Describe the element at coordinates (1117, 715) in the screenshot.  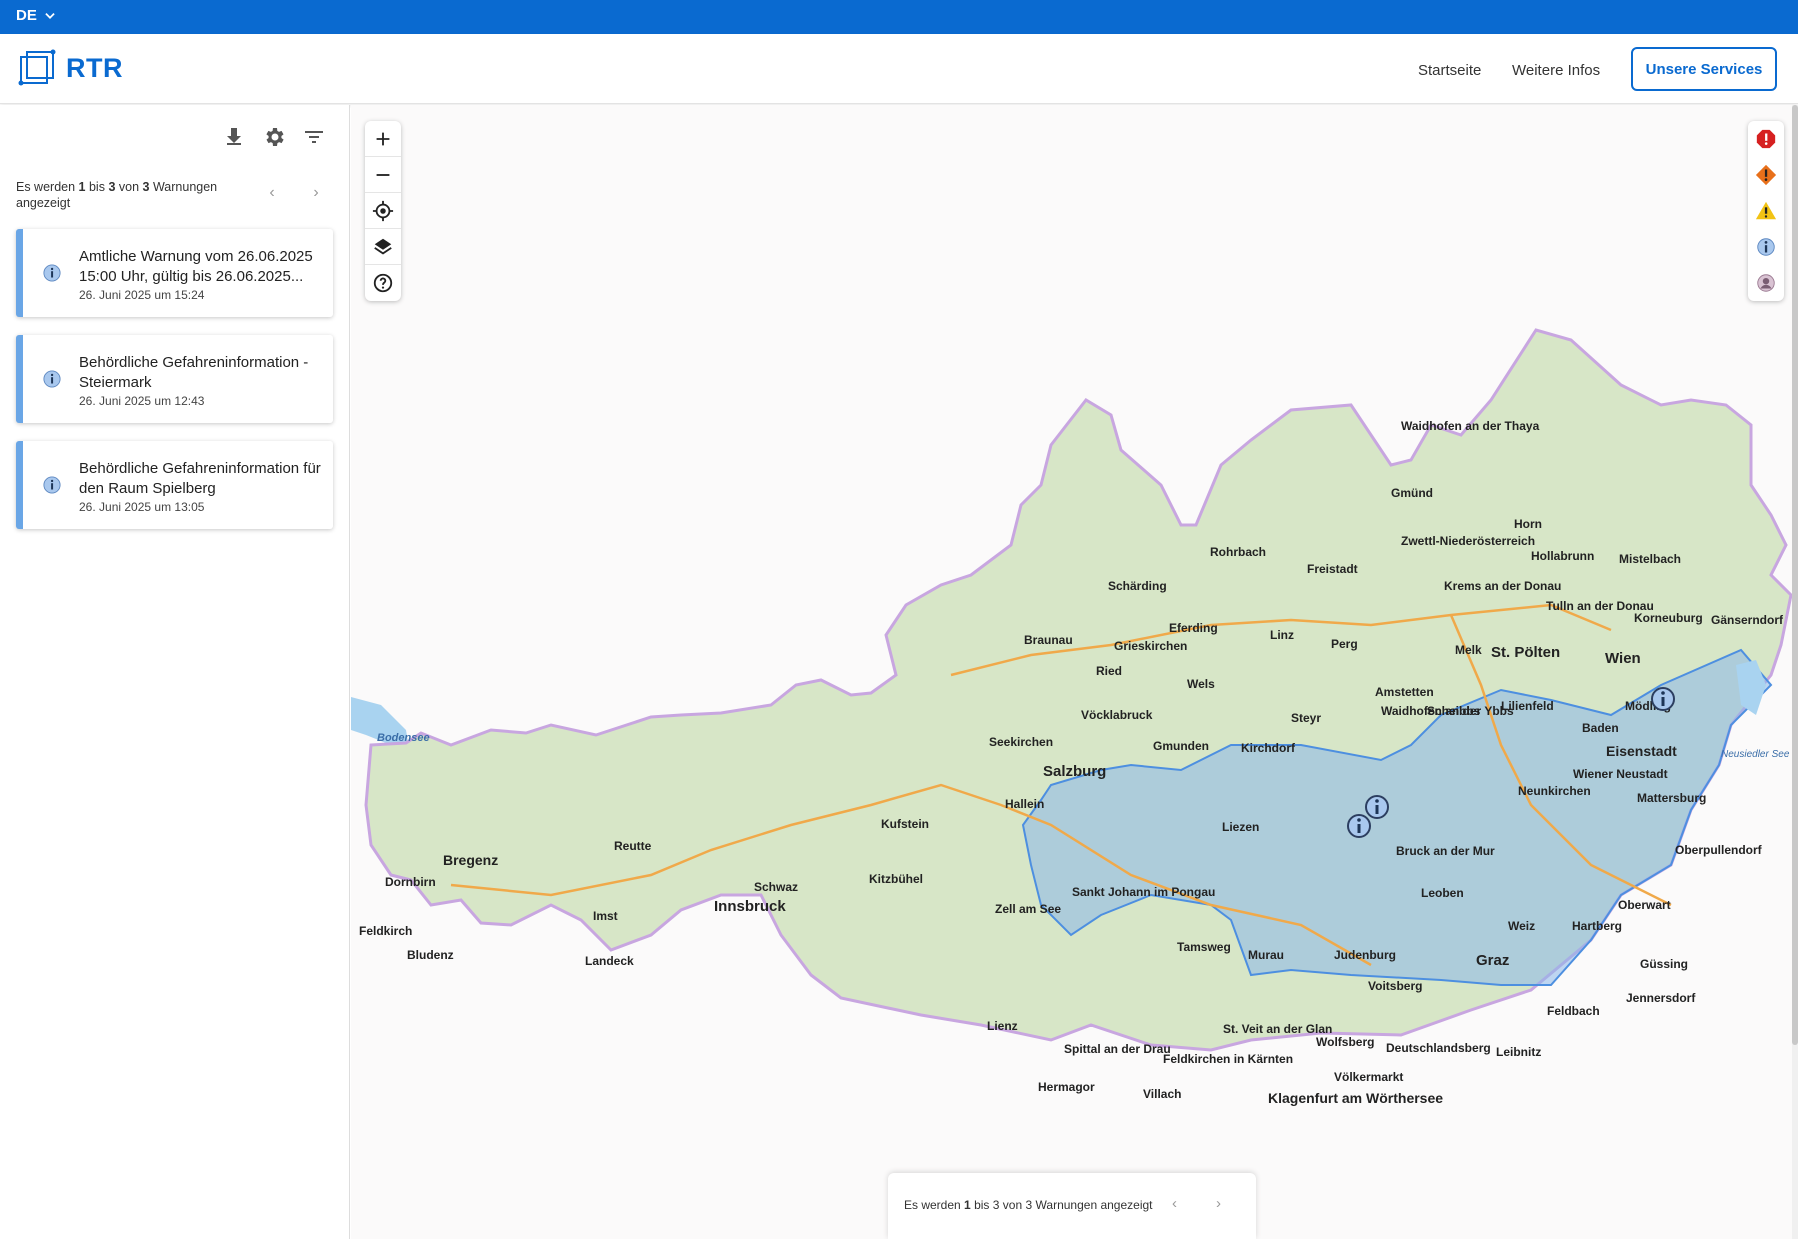
I see `map-label: Vöcklabruck` at that location.